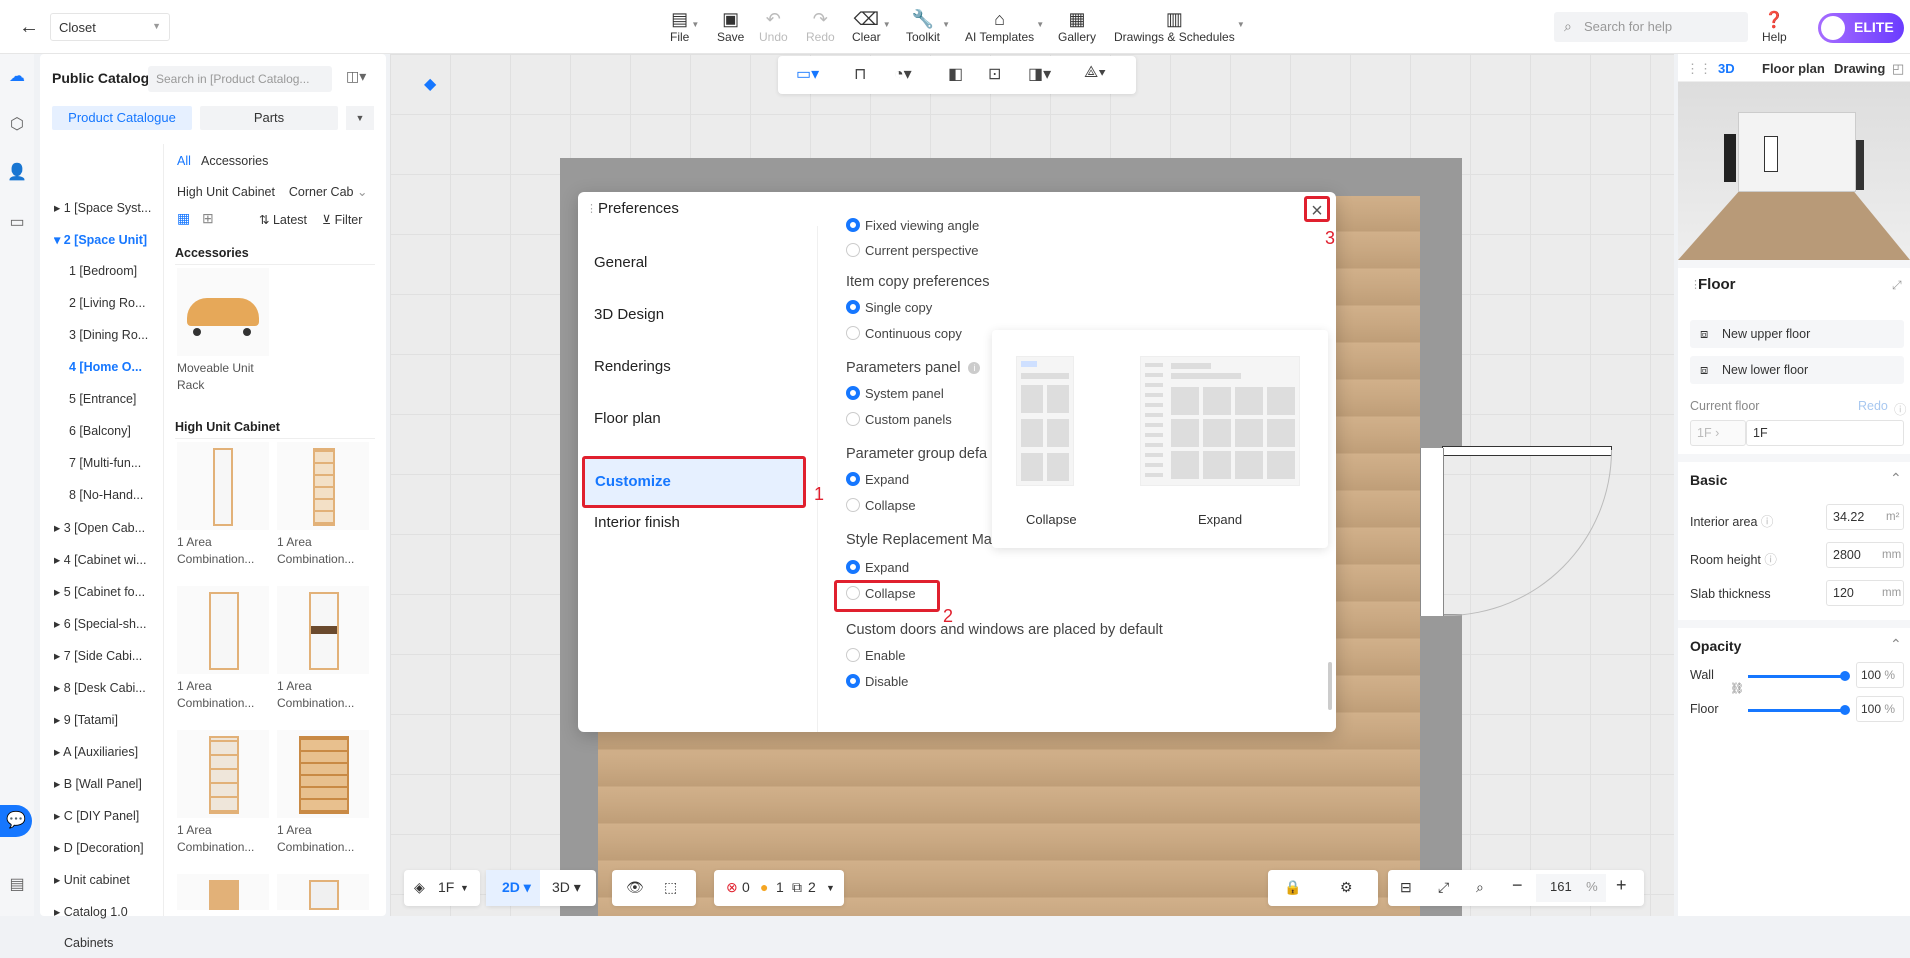 The width and height of the screenshot is (1910, 958). Describe the element at coordinates (1898, 69) in the screenshot. I see `expand-icon: ◰` at that location.